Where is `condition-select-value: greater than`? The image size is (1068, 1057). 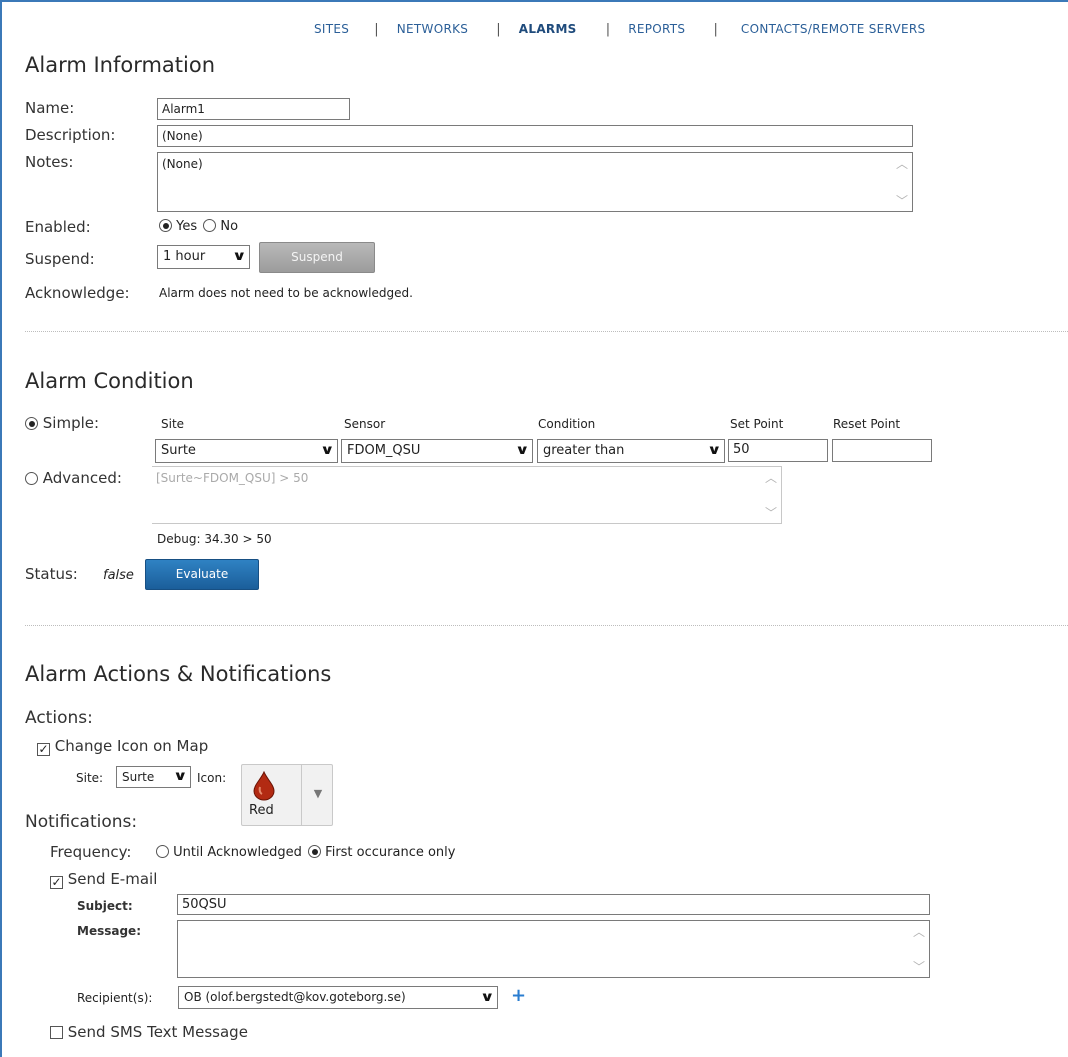 condition-select-value: greater than is located at coordinates (584, 450).